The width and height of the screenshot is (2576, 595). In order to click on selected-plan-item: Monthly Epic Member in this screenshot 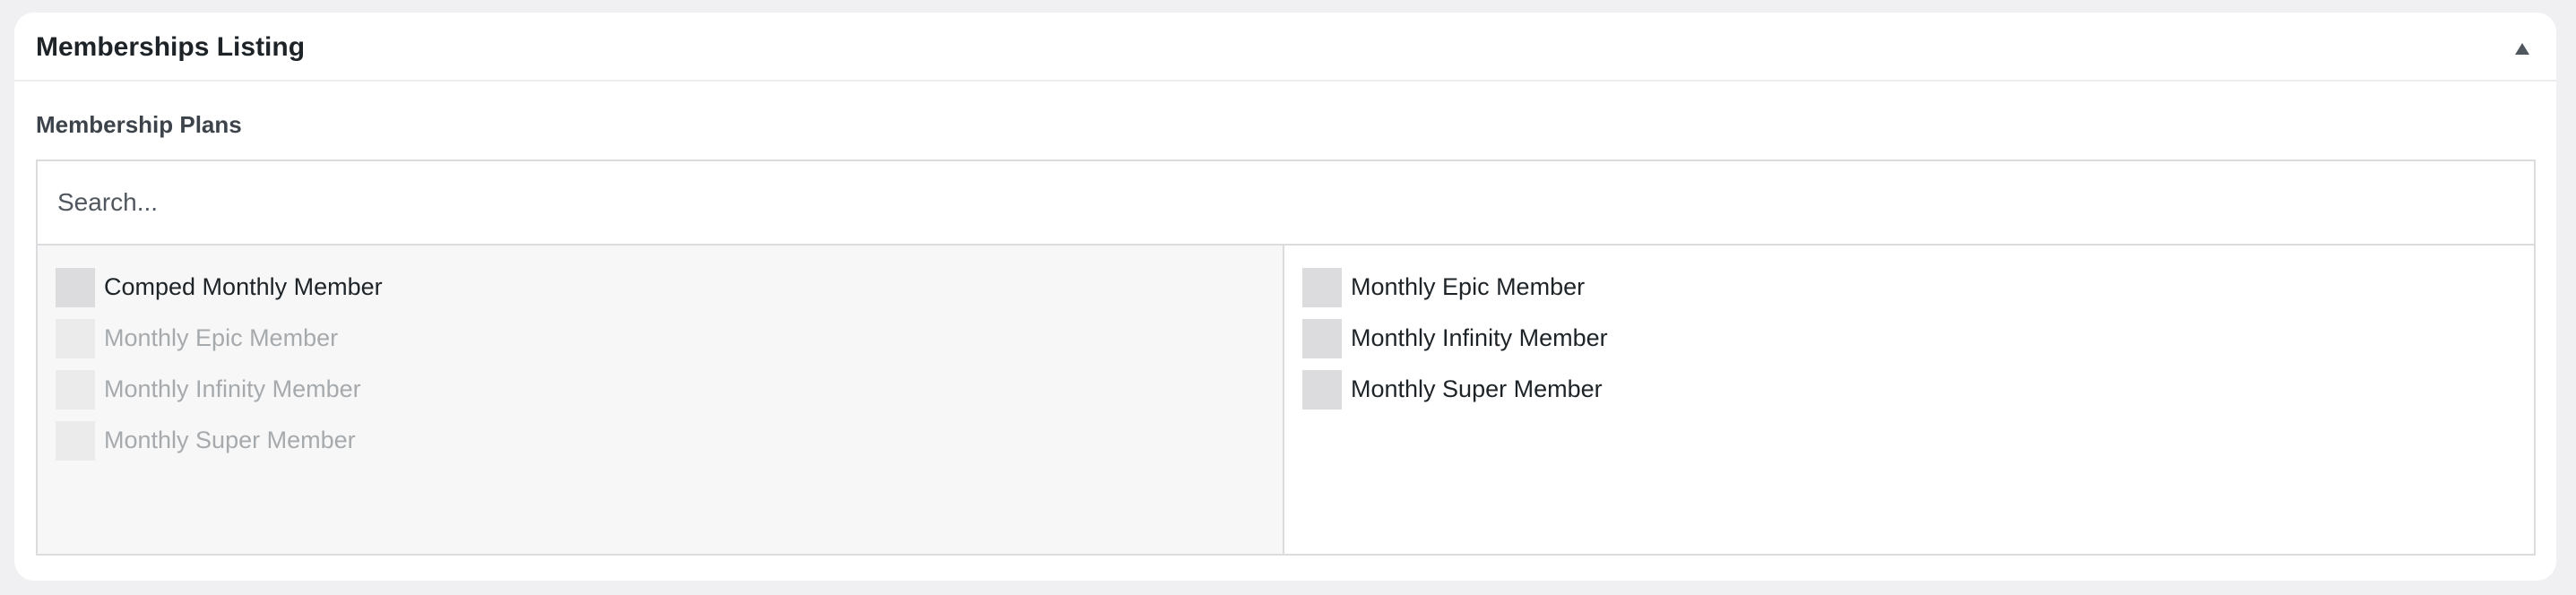, I will do `click(1909, 287)`.